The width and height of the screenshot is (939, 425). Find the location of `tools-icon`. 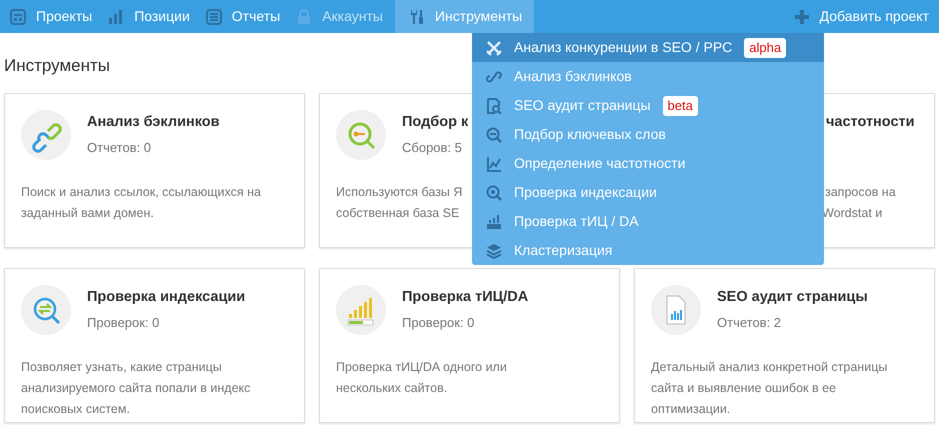

tools-icon is located at coordinates (416, 16).